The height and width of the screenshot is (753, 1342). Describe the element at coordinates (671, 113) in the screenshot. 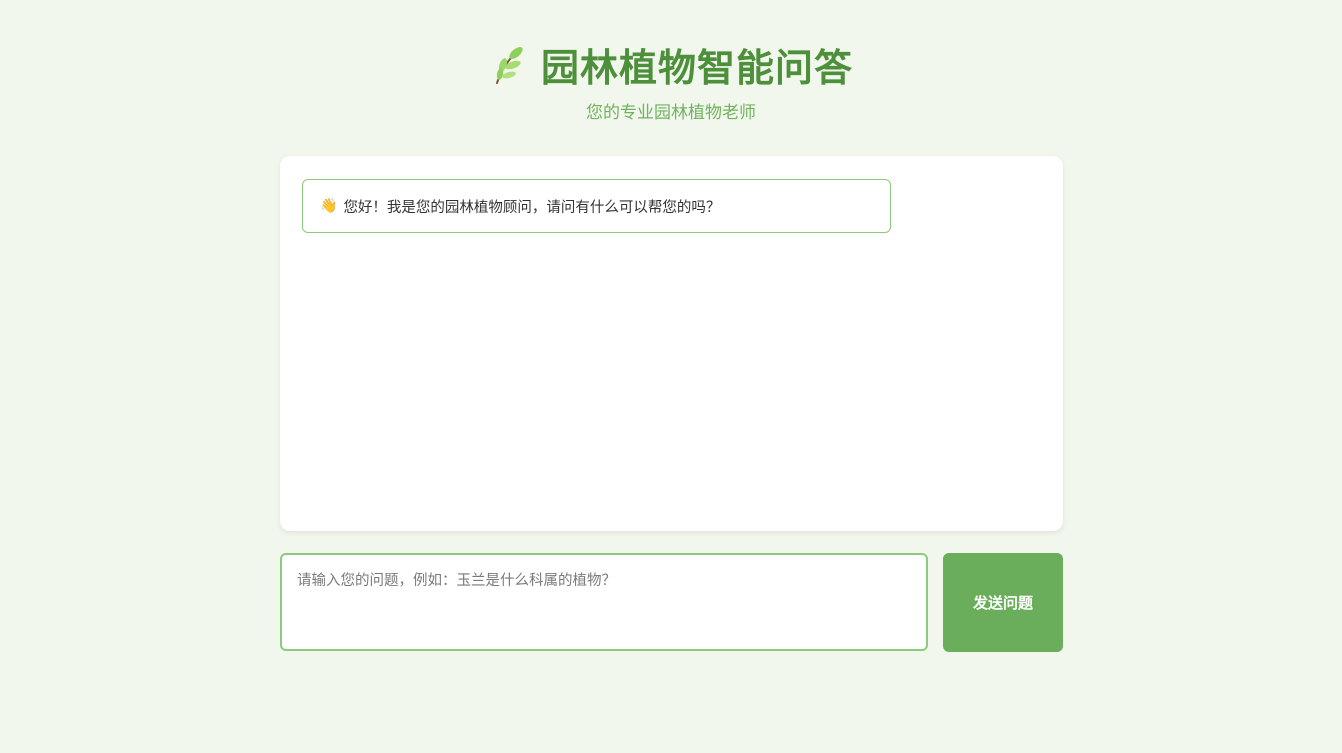

I see `page-subtitle: 您的专业园林植物老师` at that location.